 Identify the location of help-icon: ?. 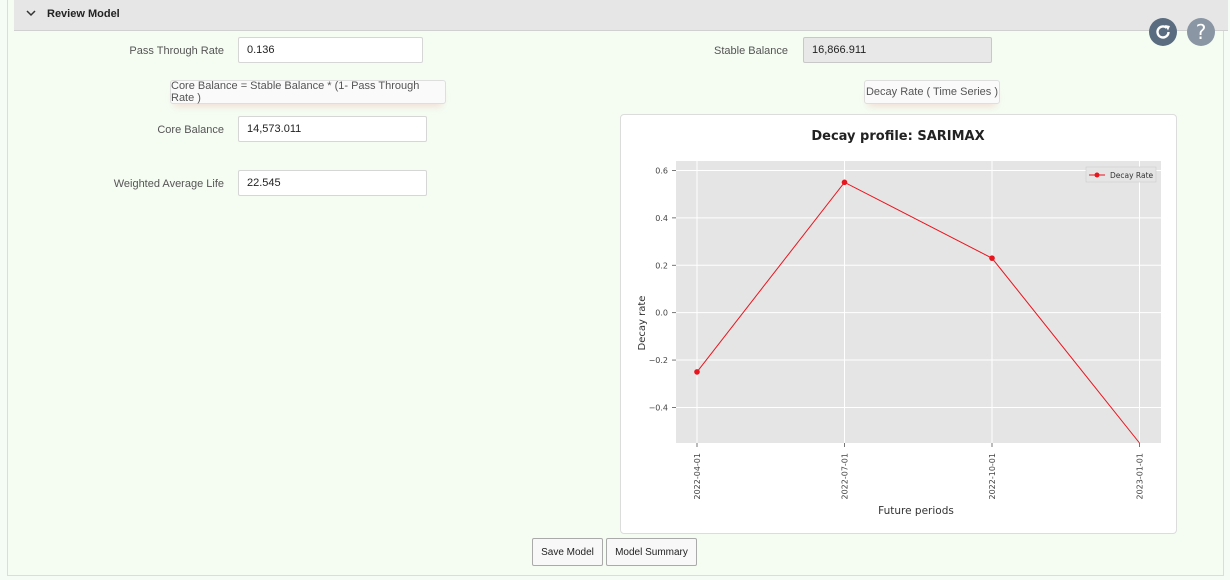
(1201, 32).